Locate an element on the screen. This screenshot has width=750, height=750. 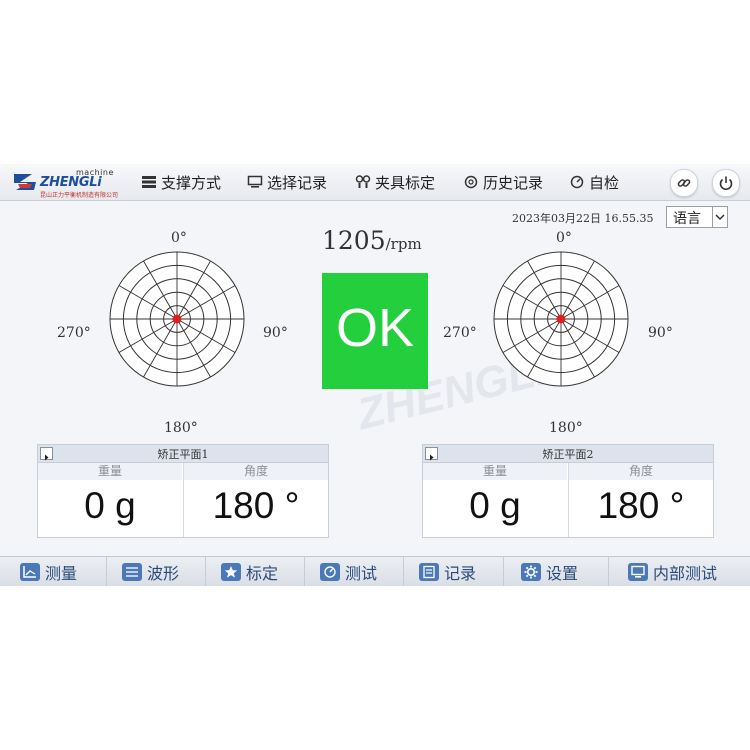
panel-title: 矫正平面2 is located at coordinates (568, 454).